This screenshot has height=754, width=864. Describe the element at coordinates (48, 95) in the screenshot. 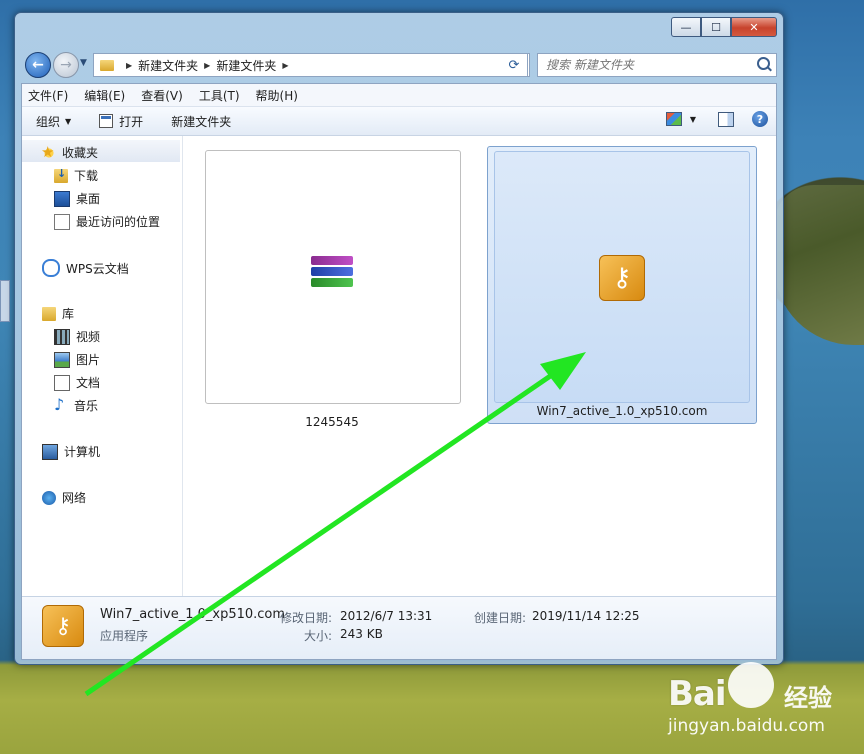

I see `menu-file: 文件(F)` at that location.